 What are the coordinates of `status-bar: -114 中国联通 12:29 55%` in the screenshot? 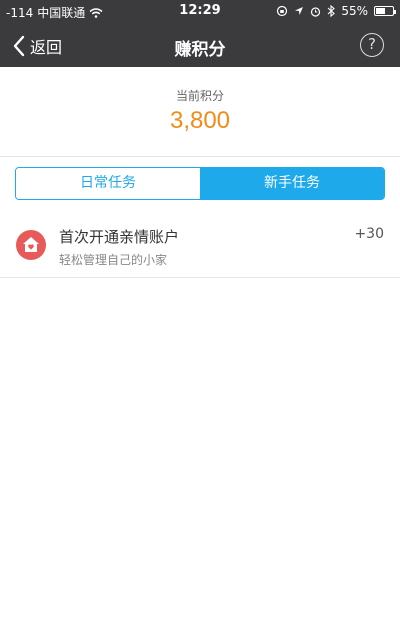 It's located at (200, 12).